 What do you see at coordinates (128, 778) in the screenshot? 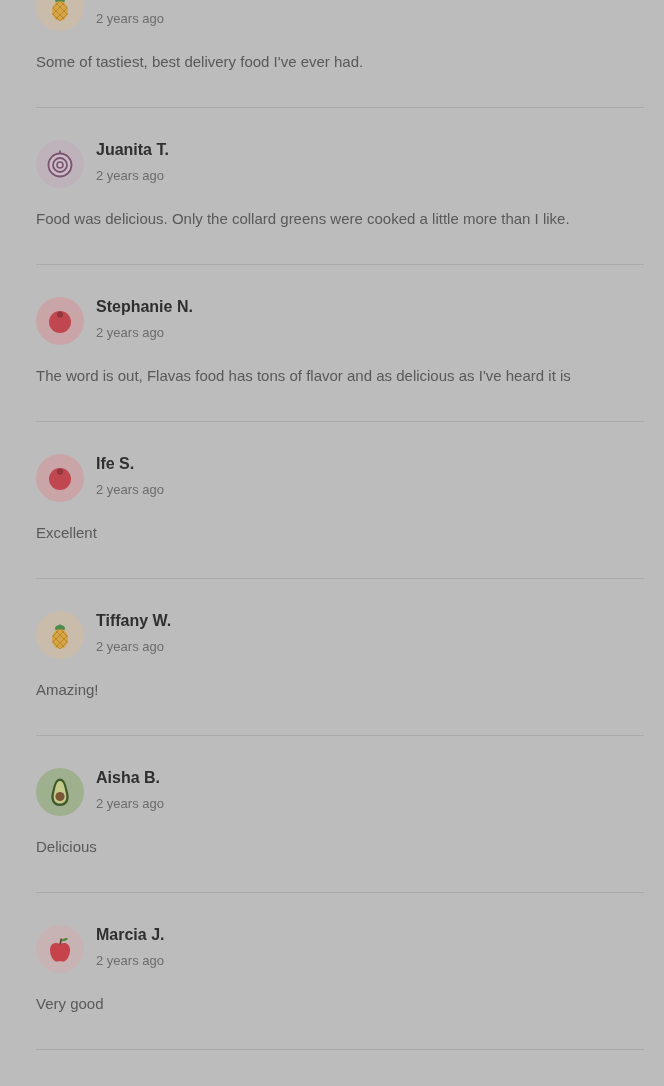
I see `reviewer-name: Aisha B.` at bounding box center [128, 778].